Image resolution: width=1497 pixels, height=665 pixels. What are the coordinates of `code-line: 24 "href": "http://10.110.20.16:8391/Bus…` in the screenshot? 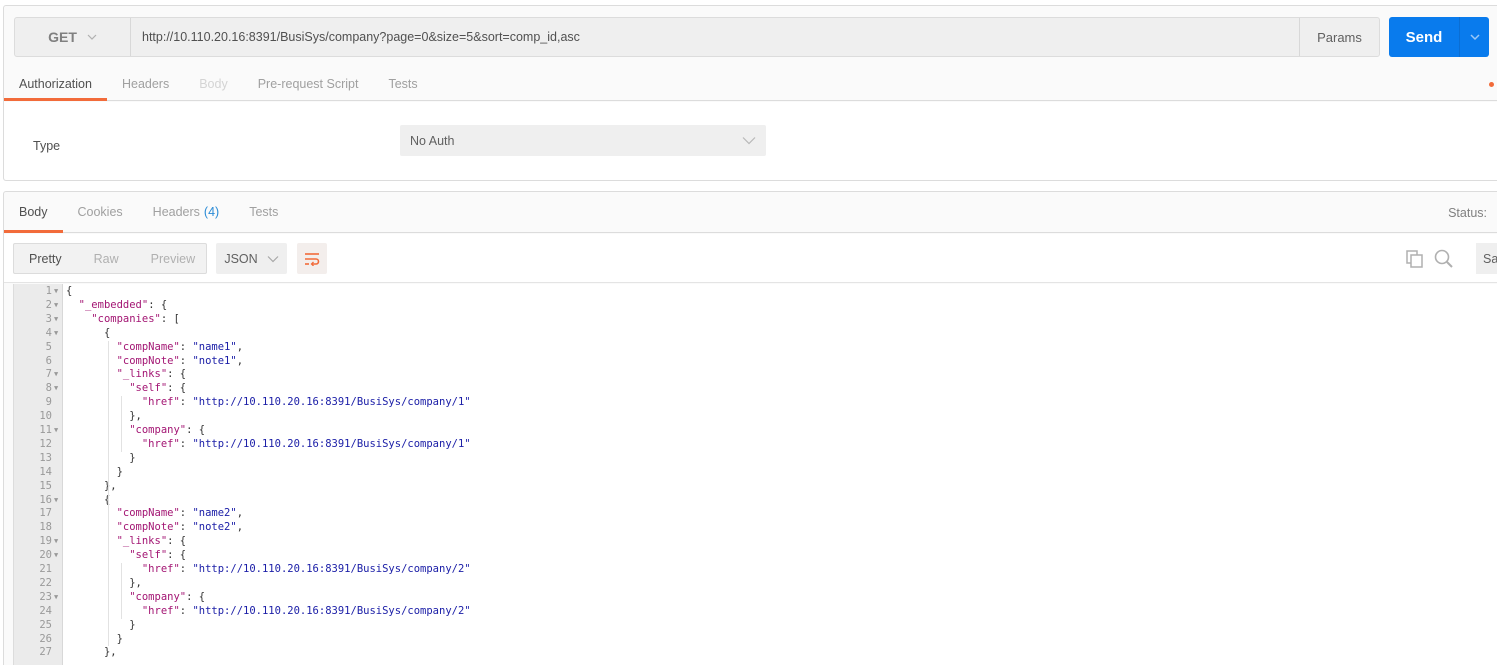 It's located at (714, 612).